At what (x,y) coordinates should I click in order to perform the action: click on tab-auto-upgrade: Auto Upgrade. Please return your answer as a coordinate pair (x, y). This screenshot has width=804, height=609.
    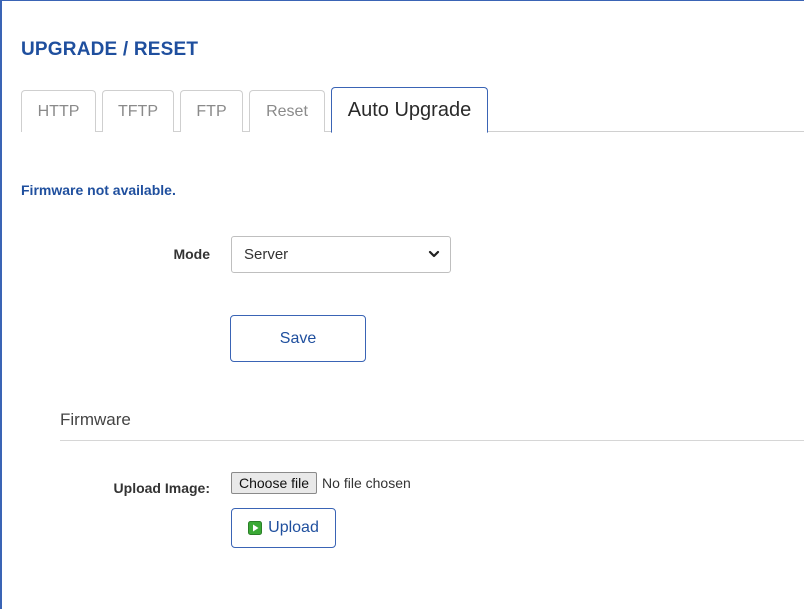
    Looking at the image, I should click on (409, 110).